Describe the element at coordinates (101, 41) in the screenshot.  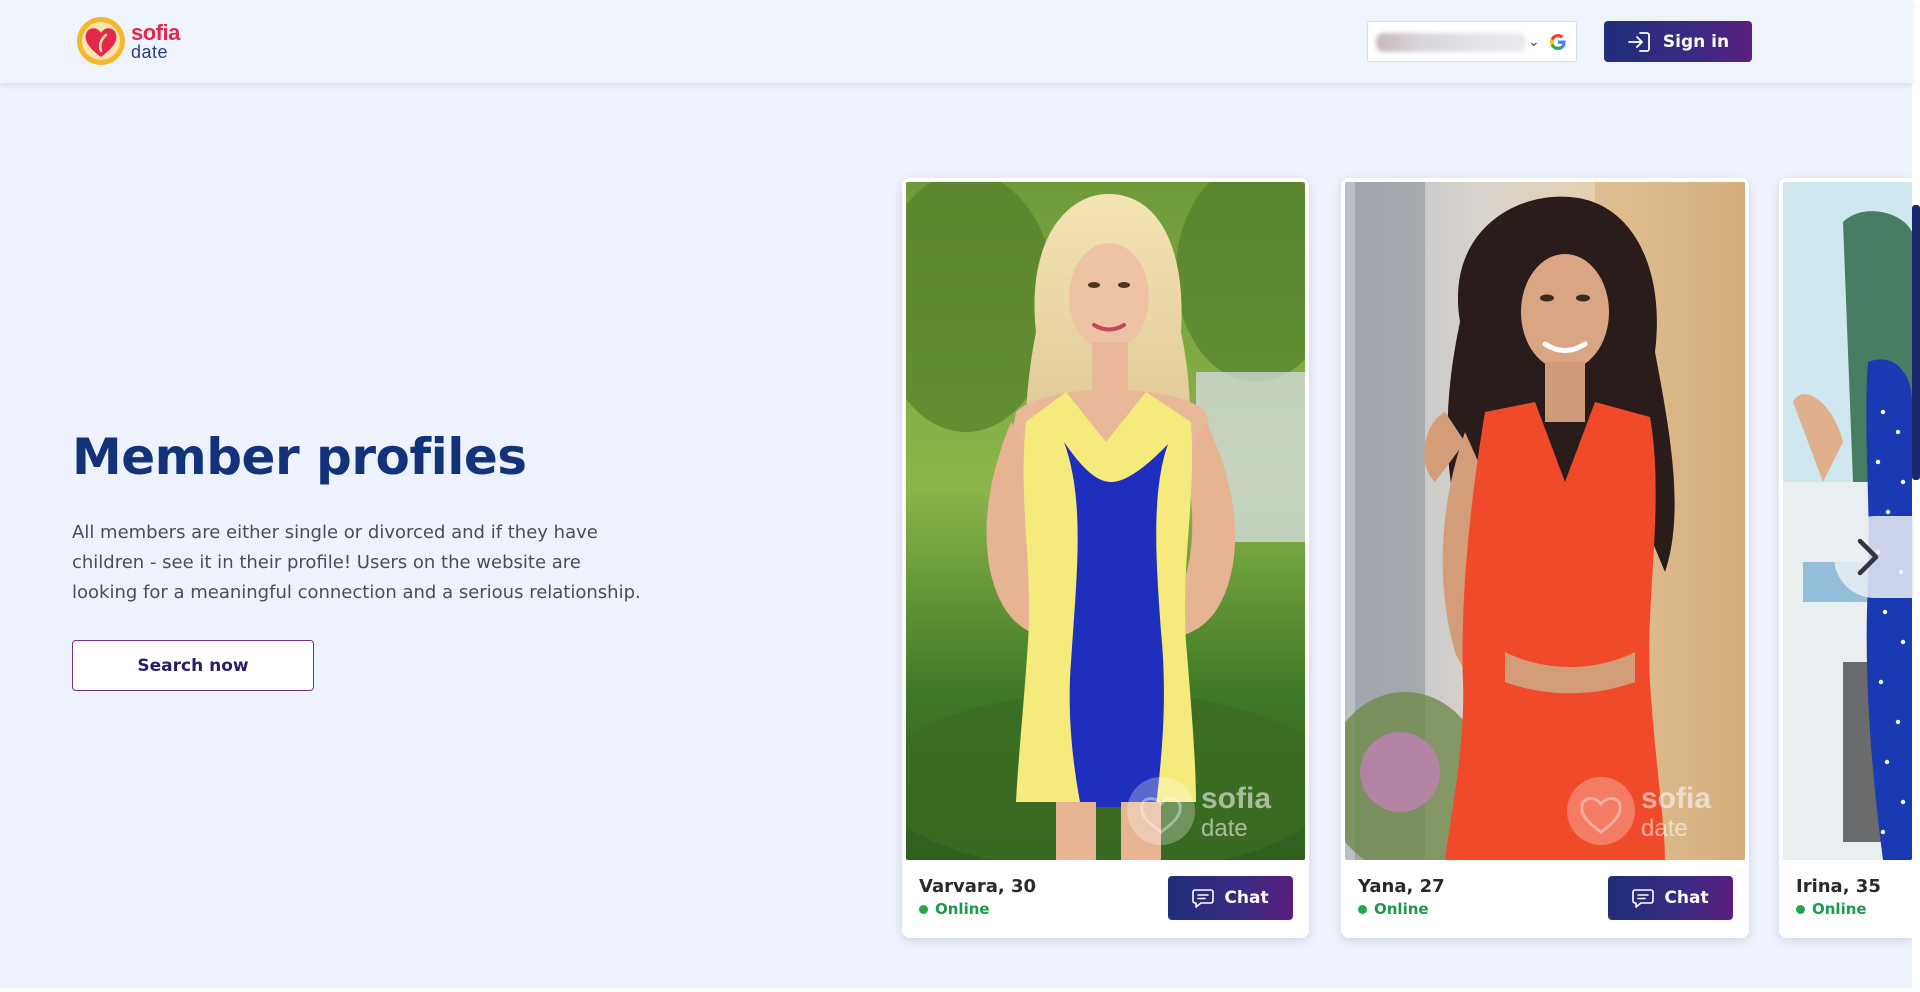
I see `heart-logo-icon` at that location.